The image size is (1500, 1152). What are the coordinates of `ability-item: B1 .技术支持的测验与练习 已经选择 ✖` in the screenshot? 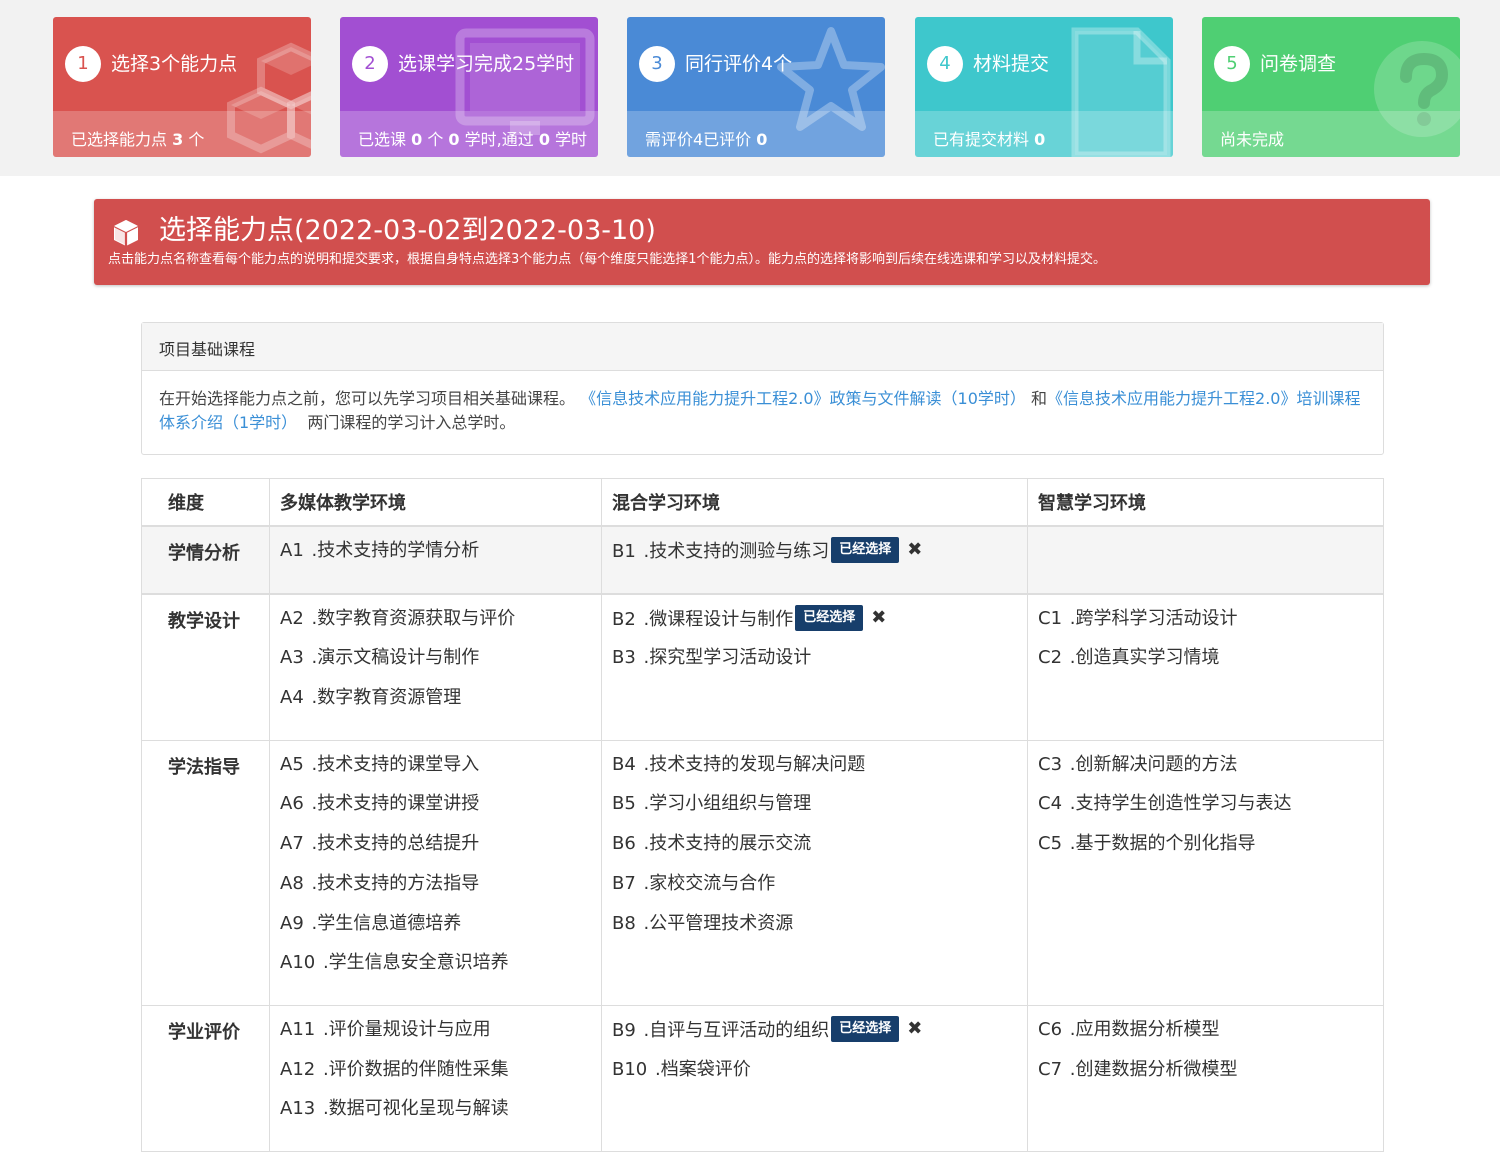 It's located at (814, 558).